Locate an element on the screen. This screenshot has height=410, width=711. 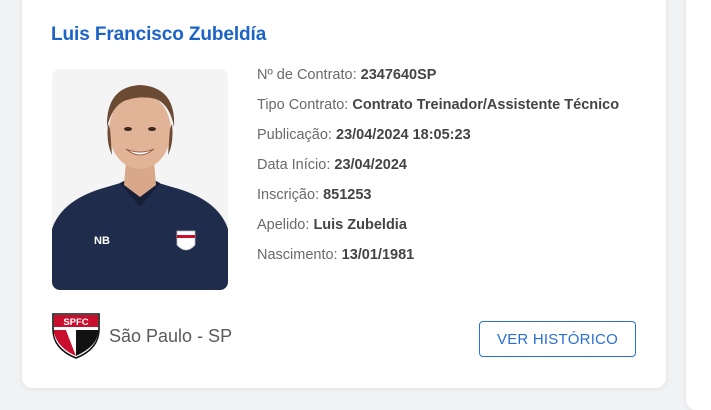
svg-text: NB is located at coordinates (102, 241).